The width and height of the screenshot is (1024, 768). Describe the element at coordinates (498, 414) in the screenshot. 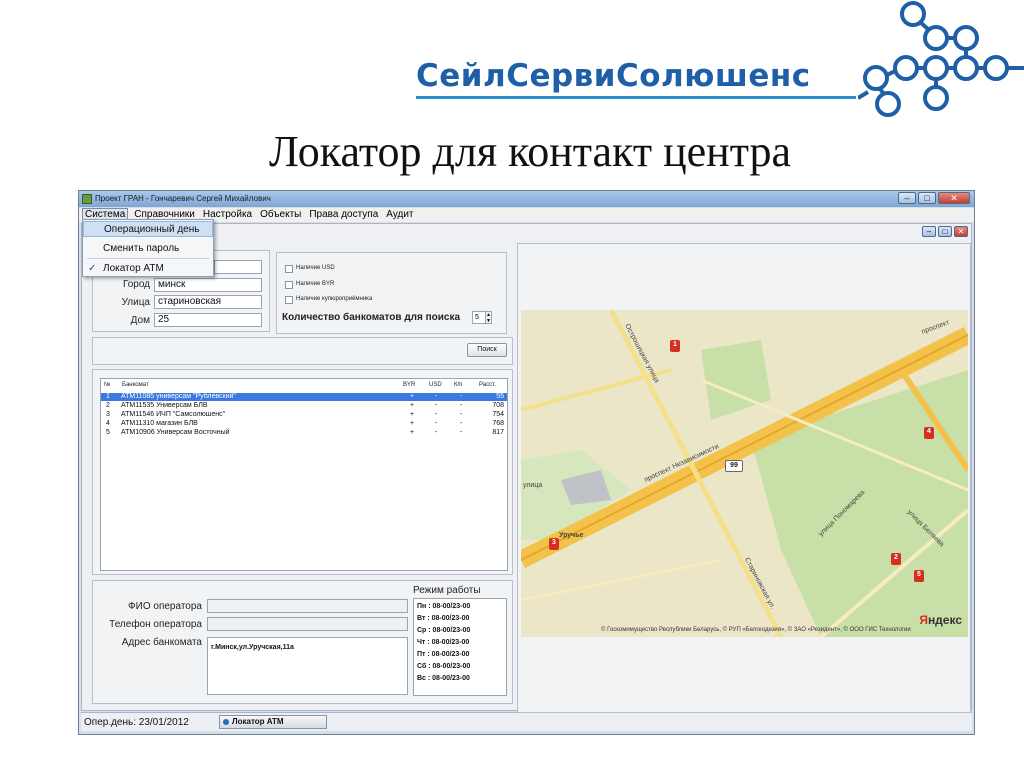

I see `cell-dist: 754` at that location.